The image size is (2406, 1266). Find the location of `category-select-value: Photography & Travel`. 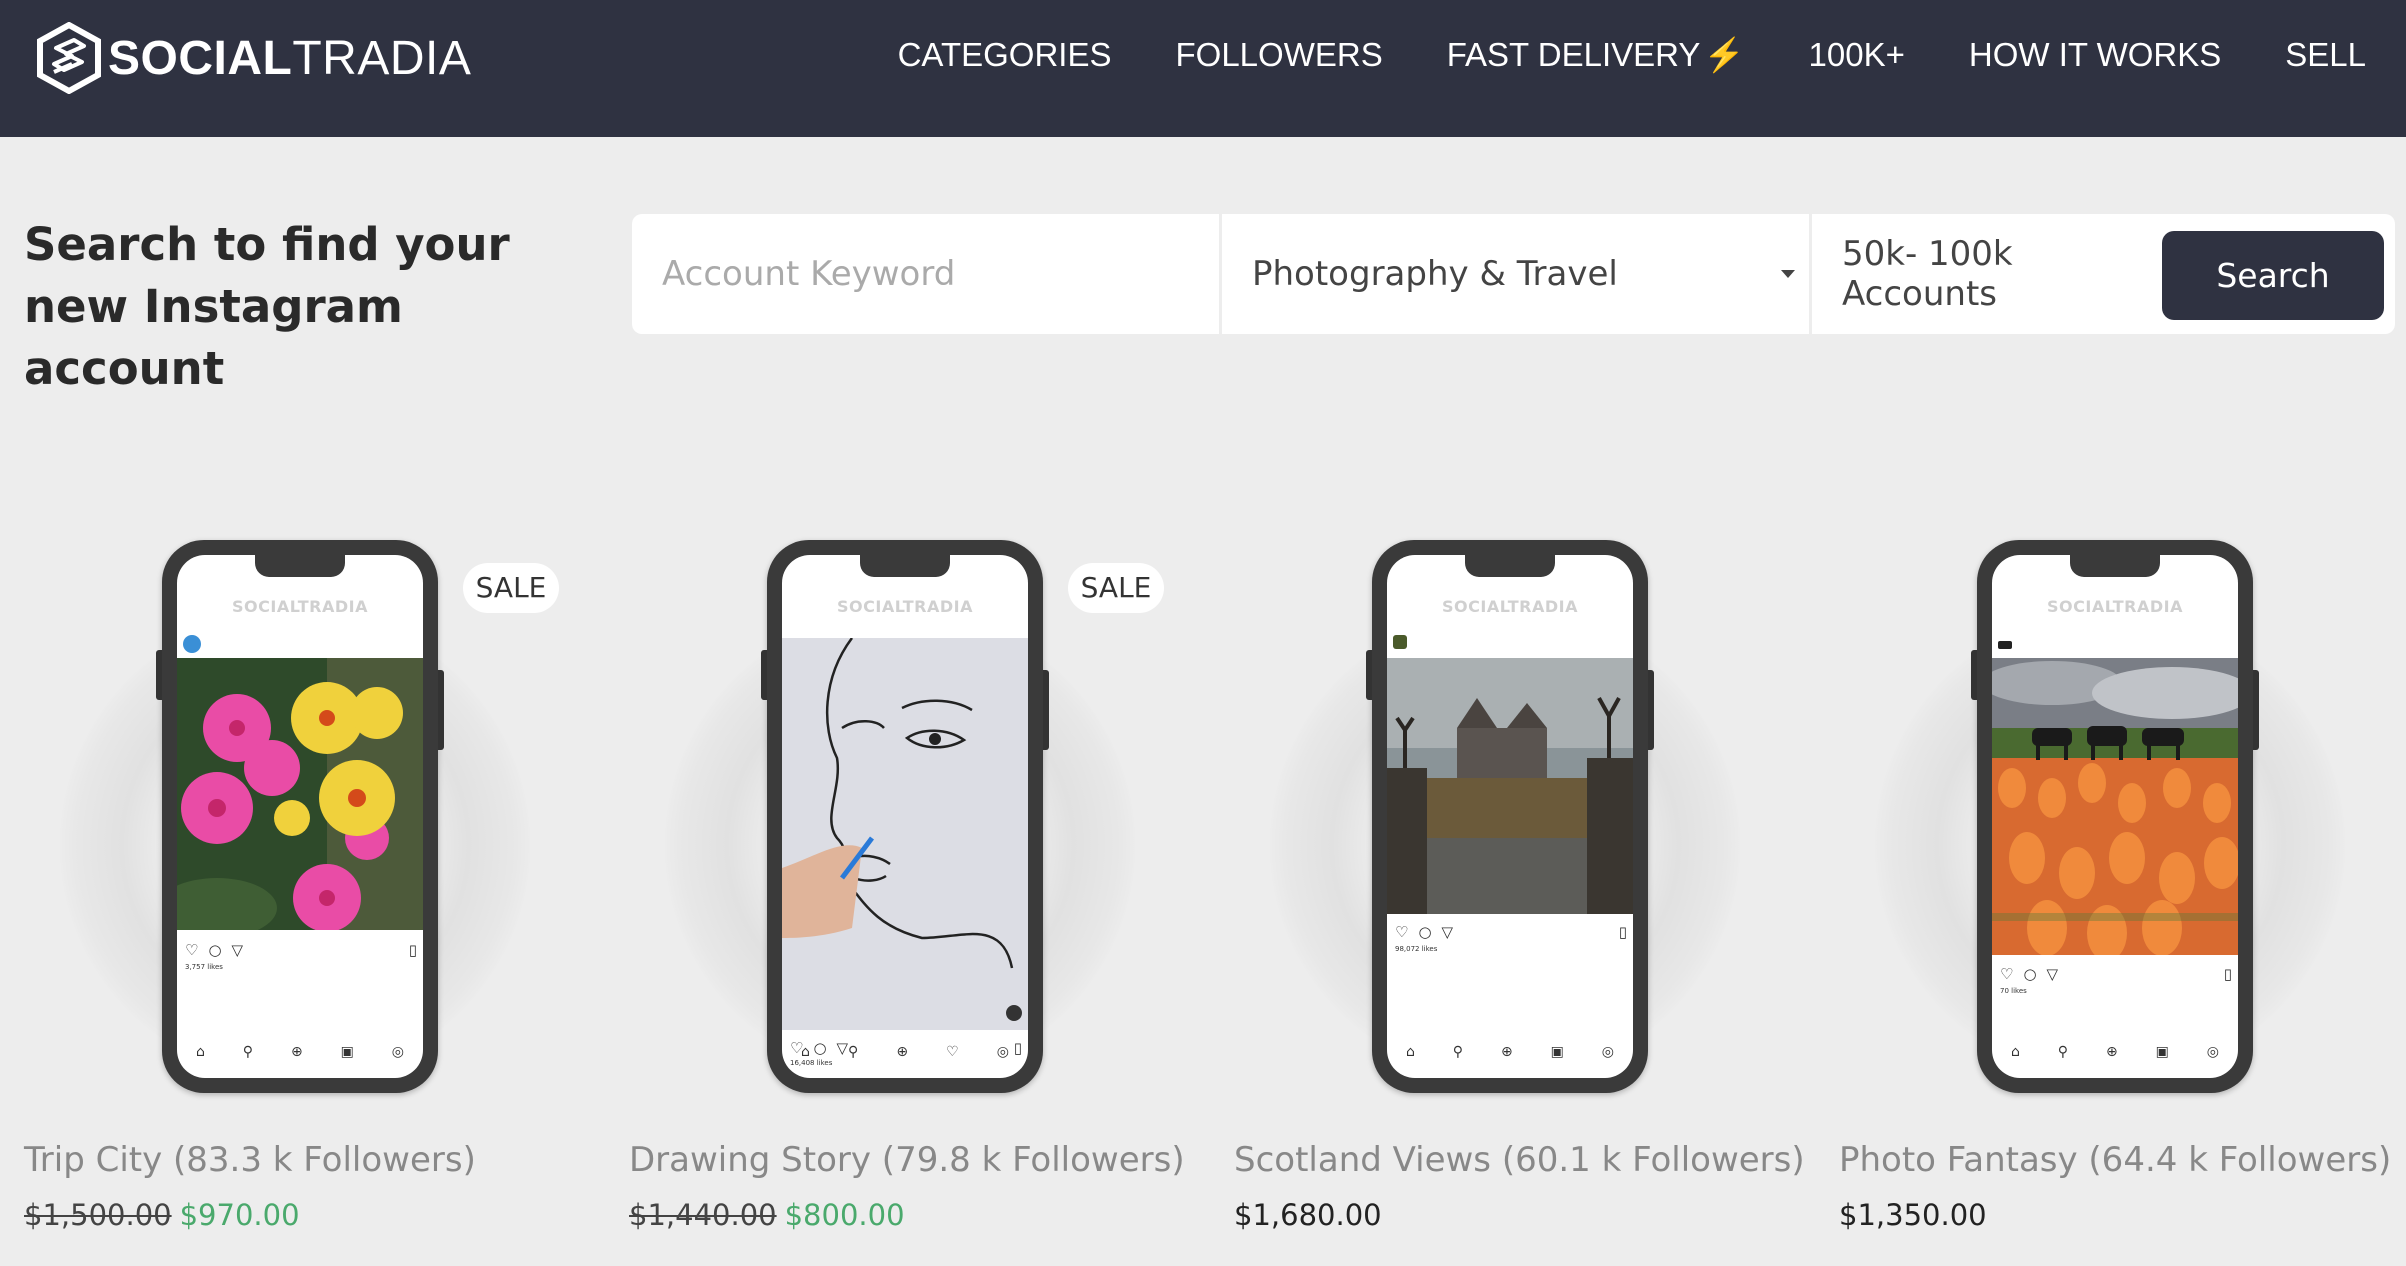

category-select-value: Photography & Travel is located at coordinates (1435, 274).